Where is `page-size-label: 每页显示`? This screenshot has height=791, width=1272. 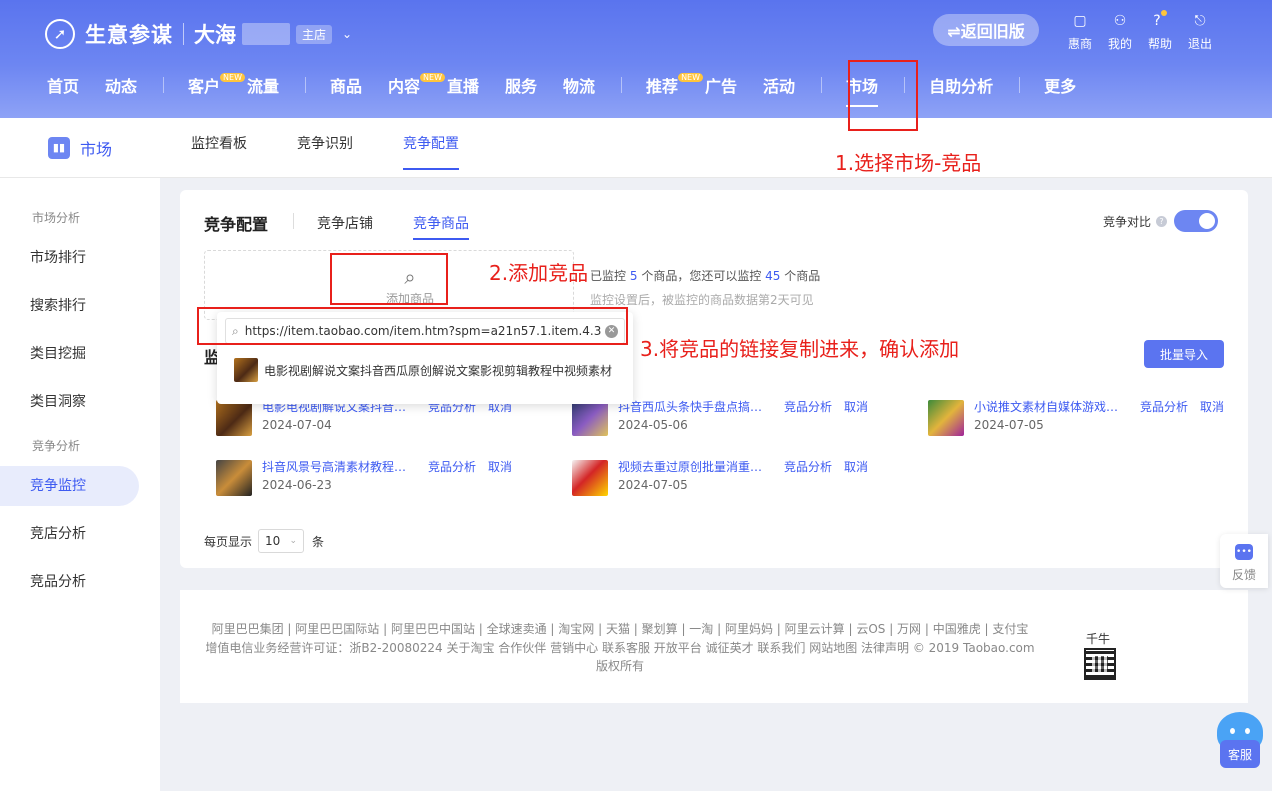 page-size-label: 每页显示 is located at coordinates (228, 541).